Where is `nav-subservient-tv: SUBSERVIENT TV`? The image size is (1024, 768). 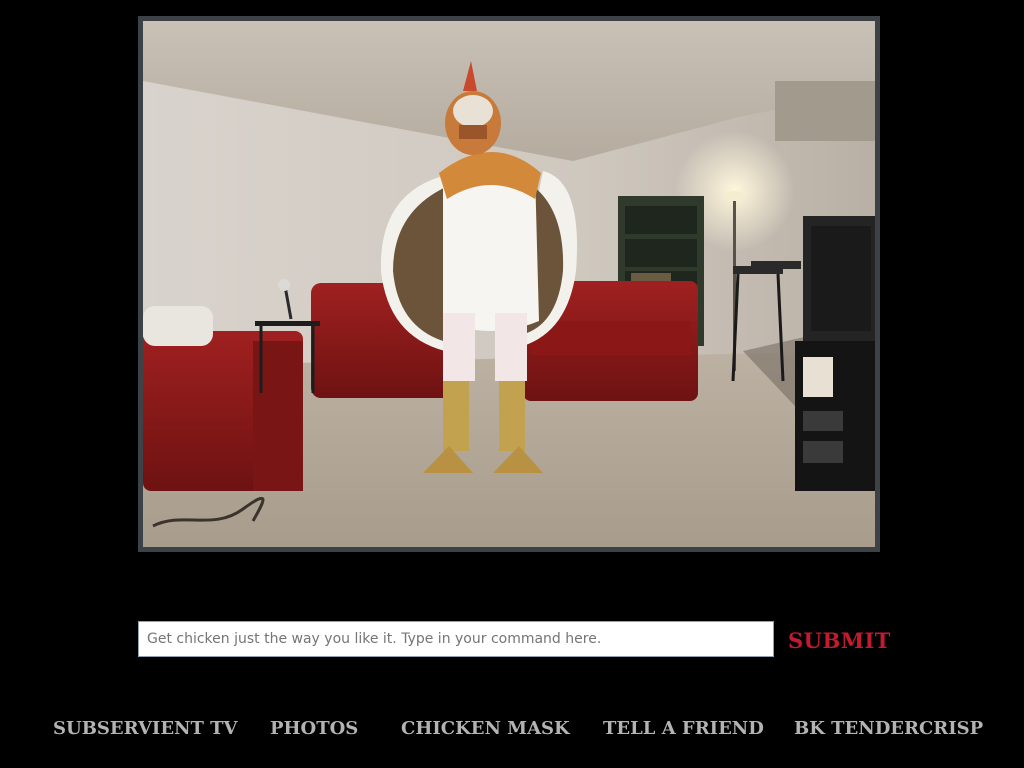 nav-subservient-tv: SUBSERVIENT TV is located at coordinates (145, 728).